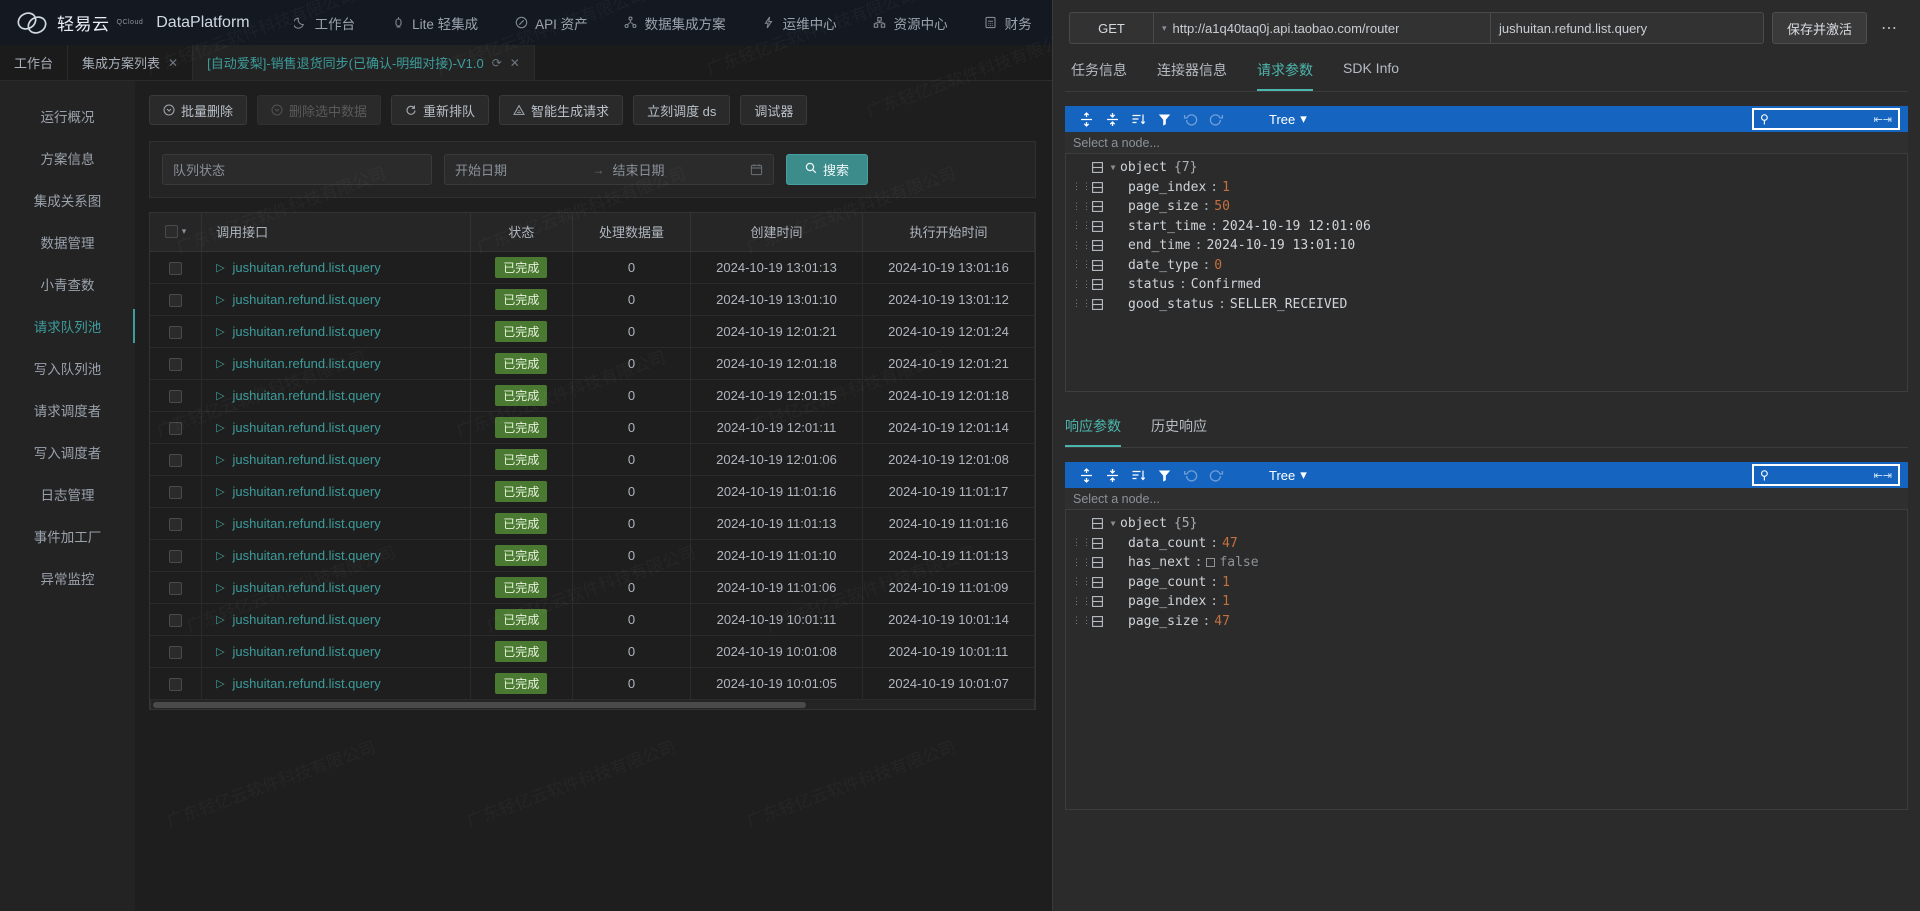 The height and width of the screenshot is (911, 1920). What do you see at coordinates (497, 63) in the screenshot?
I see `refresh-icon: ⟳` at bounding box center [497, 63].